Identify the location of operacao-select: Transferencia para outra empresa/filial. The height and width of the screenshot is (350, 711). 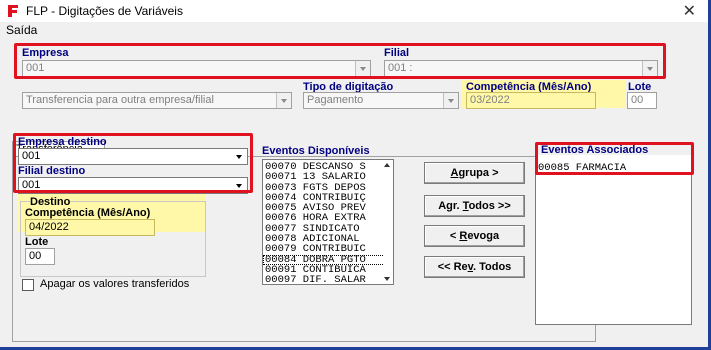
(157, 100).